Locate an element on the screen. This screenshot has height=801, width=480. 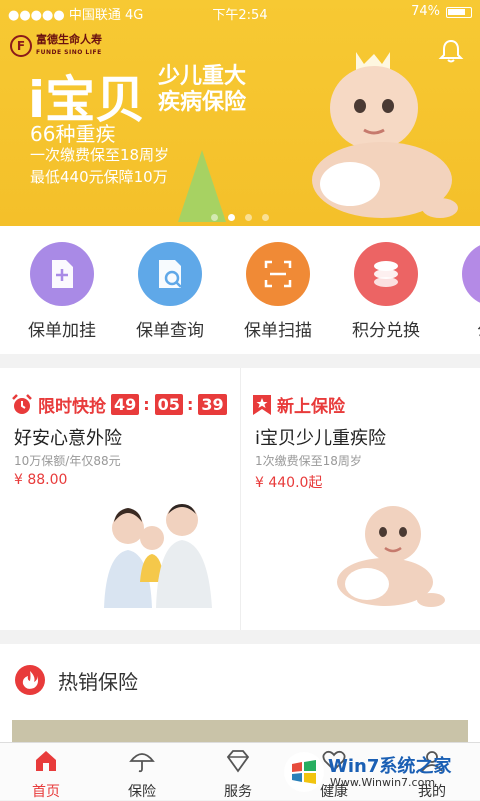
action-points-redeem: 积分兑换 is located at coordinates (386, 291).